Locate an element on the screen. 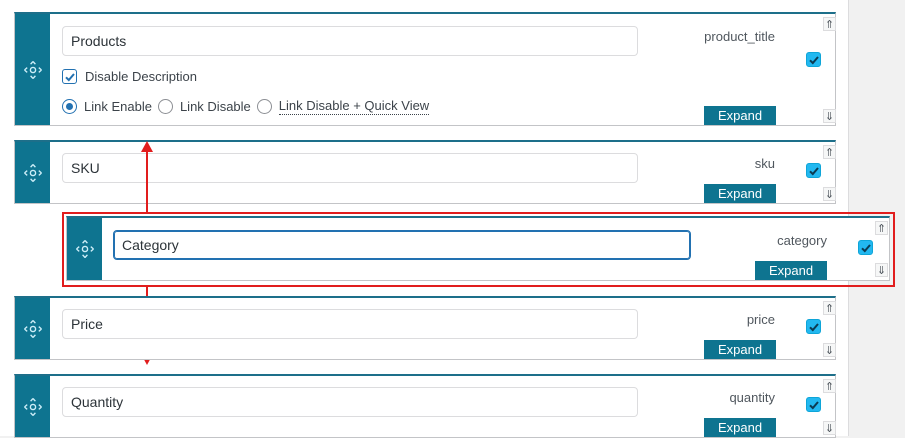 This screenshot has height=438, width=905. field-key-label: quantity is located at coordinates (752, 397).